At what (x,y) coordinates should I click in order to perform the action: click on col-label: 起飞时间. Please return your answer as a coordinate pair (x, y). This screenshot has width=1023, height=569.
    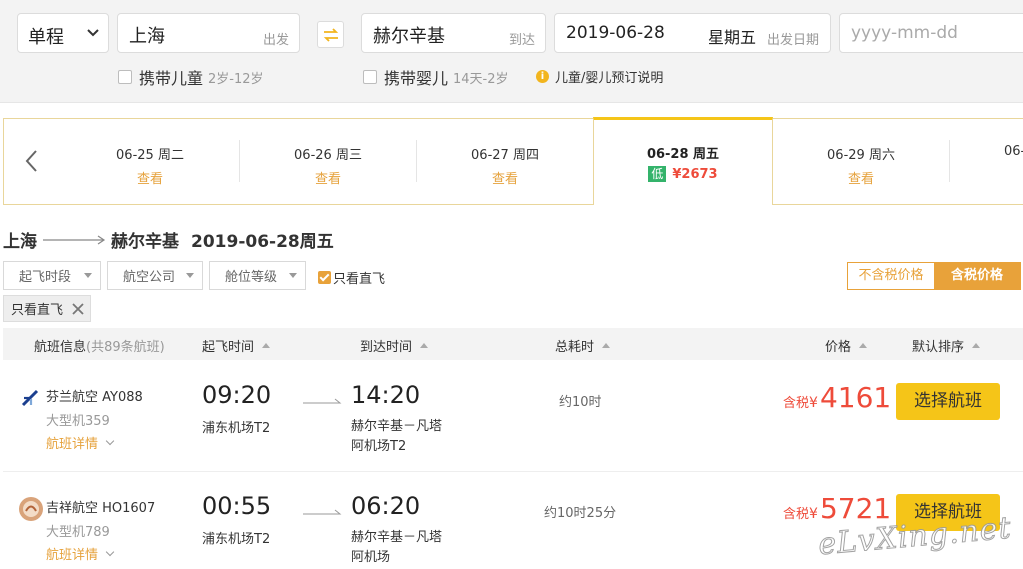
    Looking at the image, I should click on (228, 347).